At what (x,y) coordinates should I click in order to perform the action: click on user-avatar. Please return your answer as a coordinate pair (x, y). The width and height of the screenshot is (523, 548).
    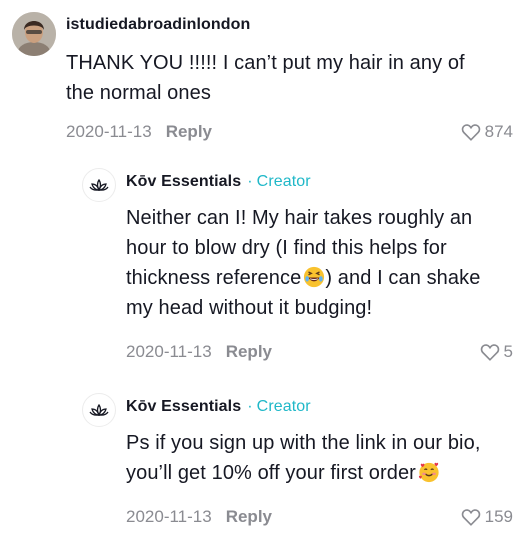
    Looking at the image, I should click on (34, 34).